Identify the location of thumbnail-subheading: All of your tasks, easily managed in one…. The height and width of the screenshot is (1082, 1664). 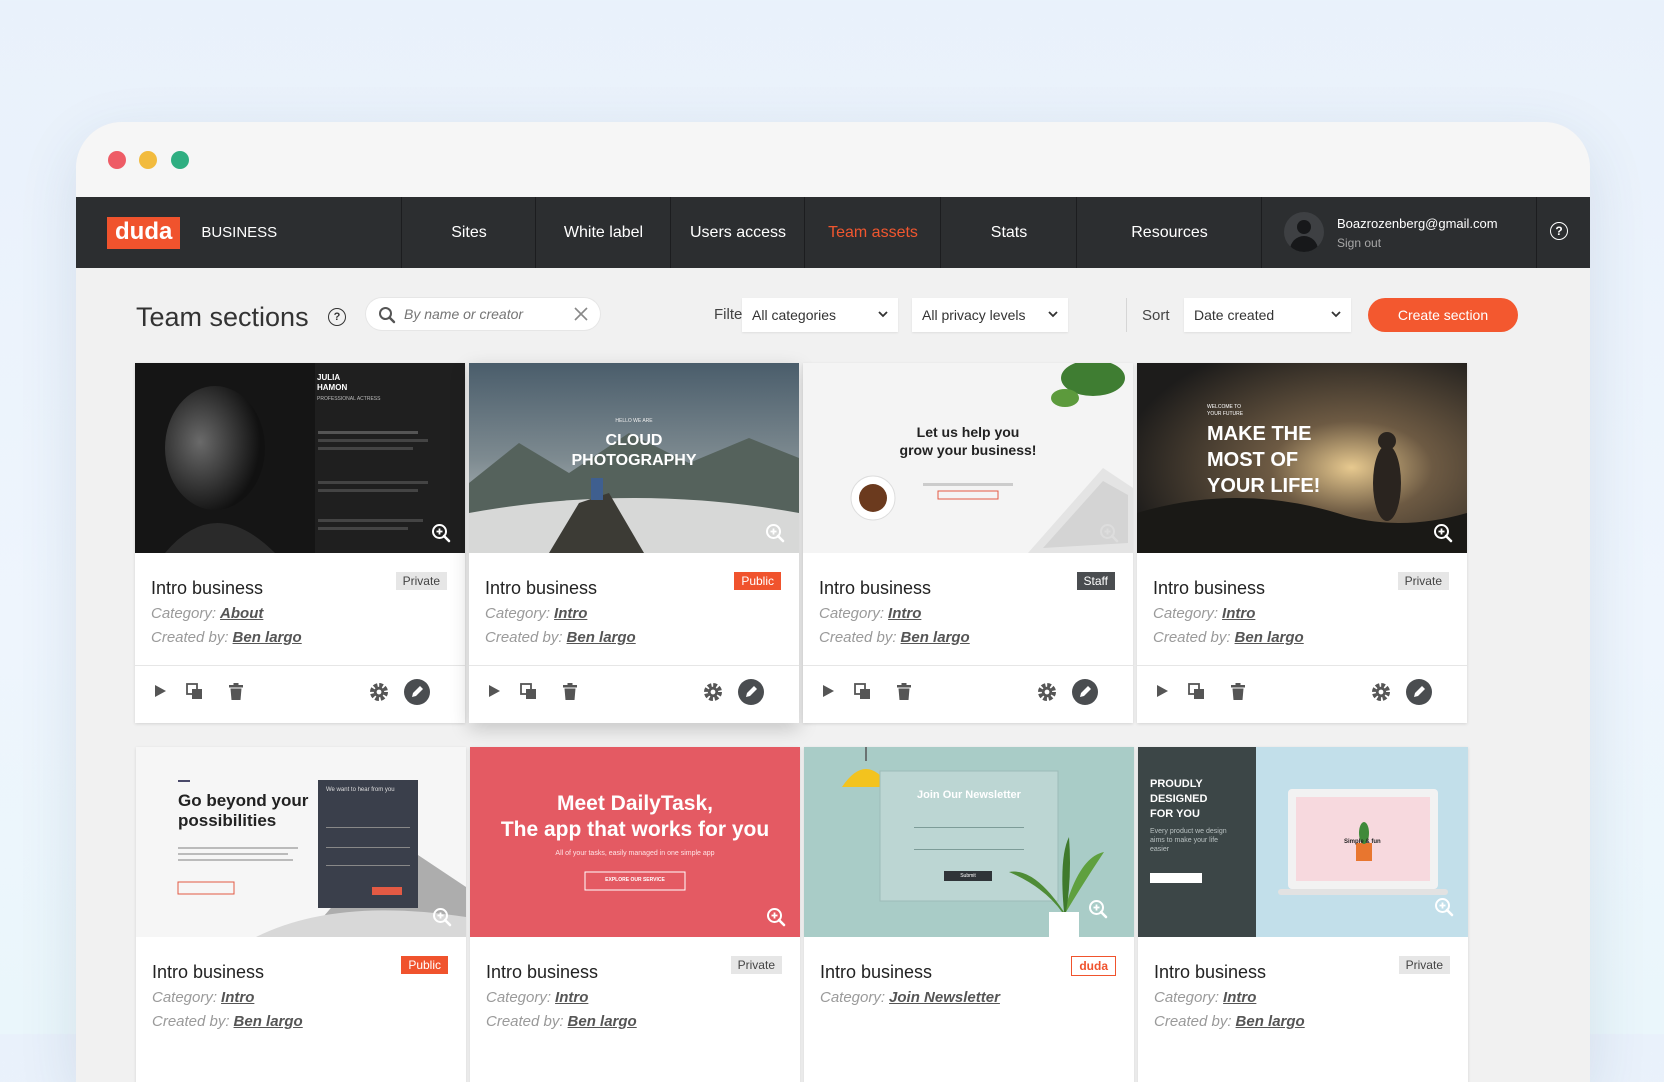
(635, 853).